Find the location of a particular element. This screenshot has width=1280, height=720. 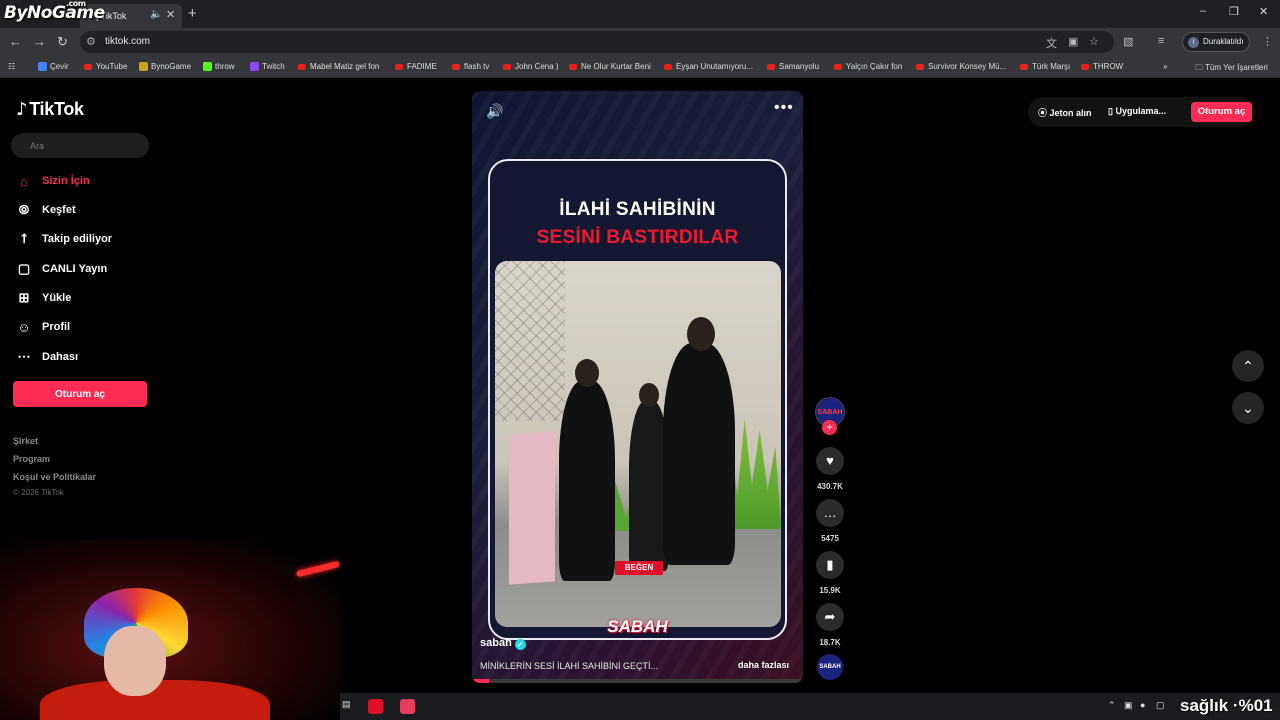

window-close-icon: ✕ is located at coordinates (1263, 11).